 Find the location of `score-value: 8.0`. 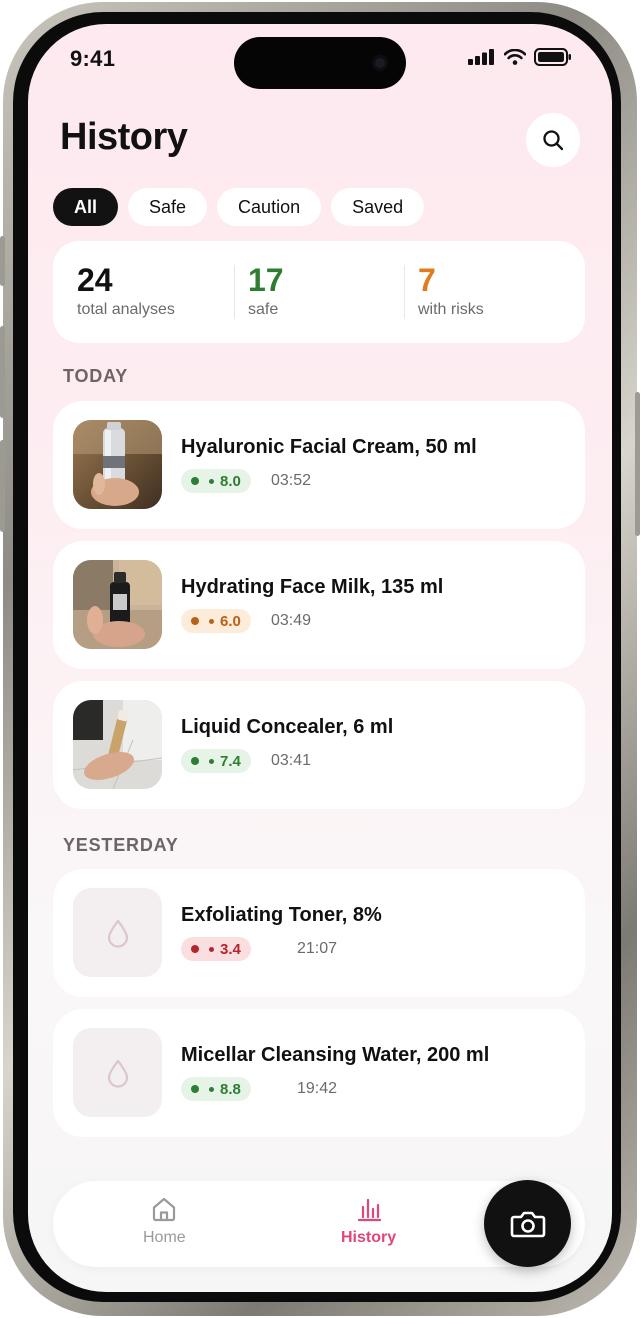

score-value: 8.0 is located at coordinates (230, 481).